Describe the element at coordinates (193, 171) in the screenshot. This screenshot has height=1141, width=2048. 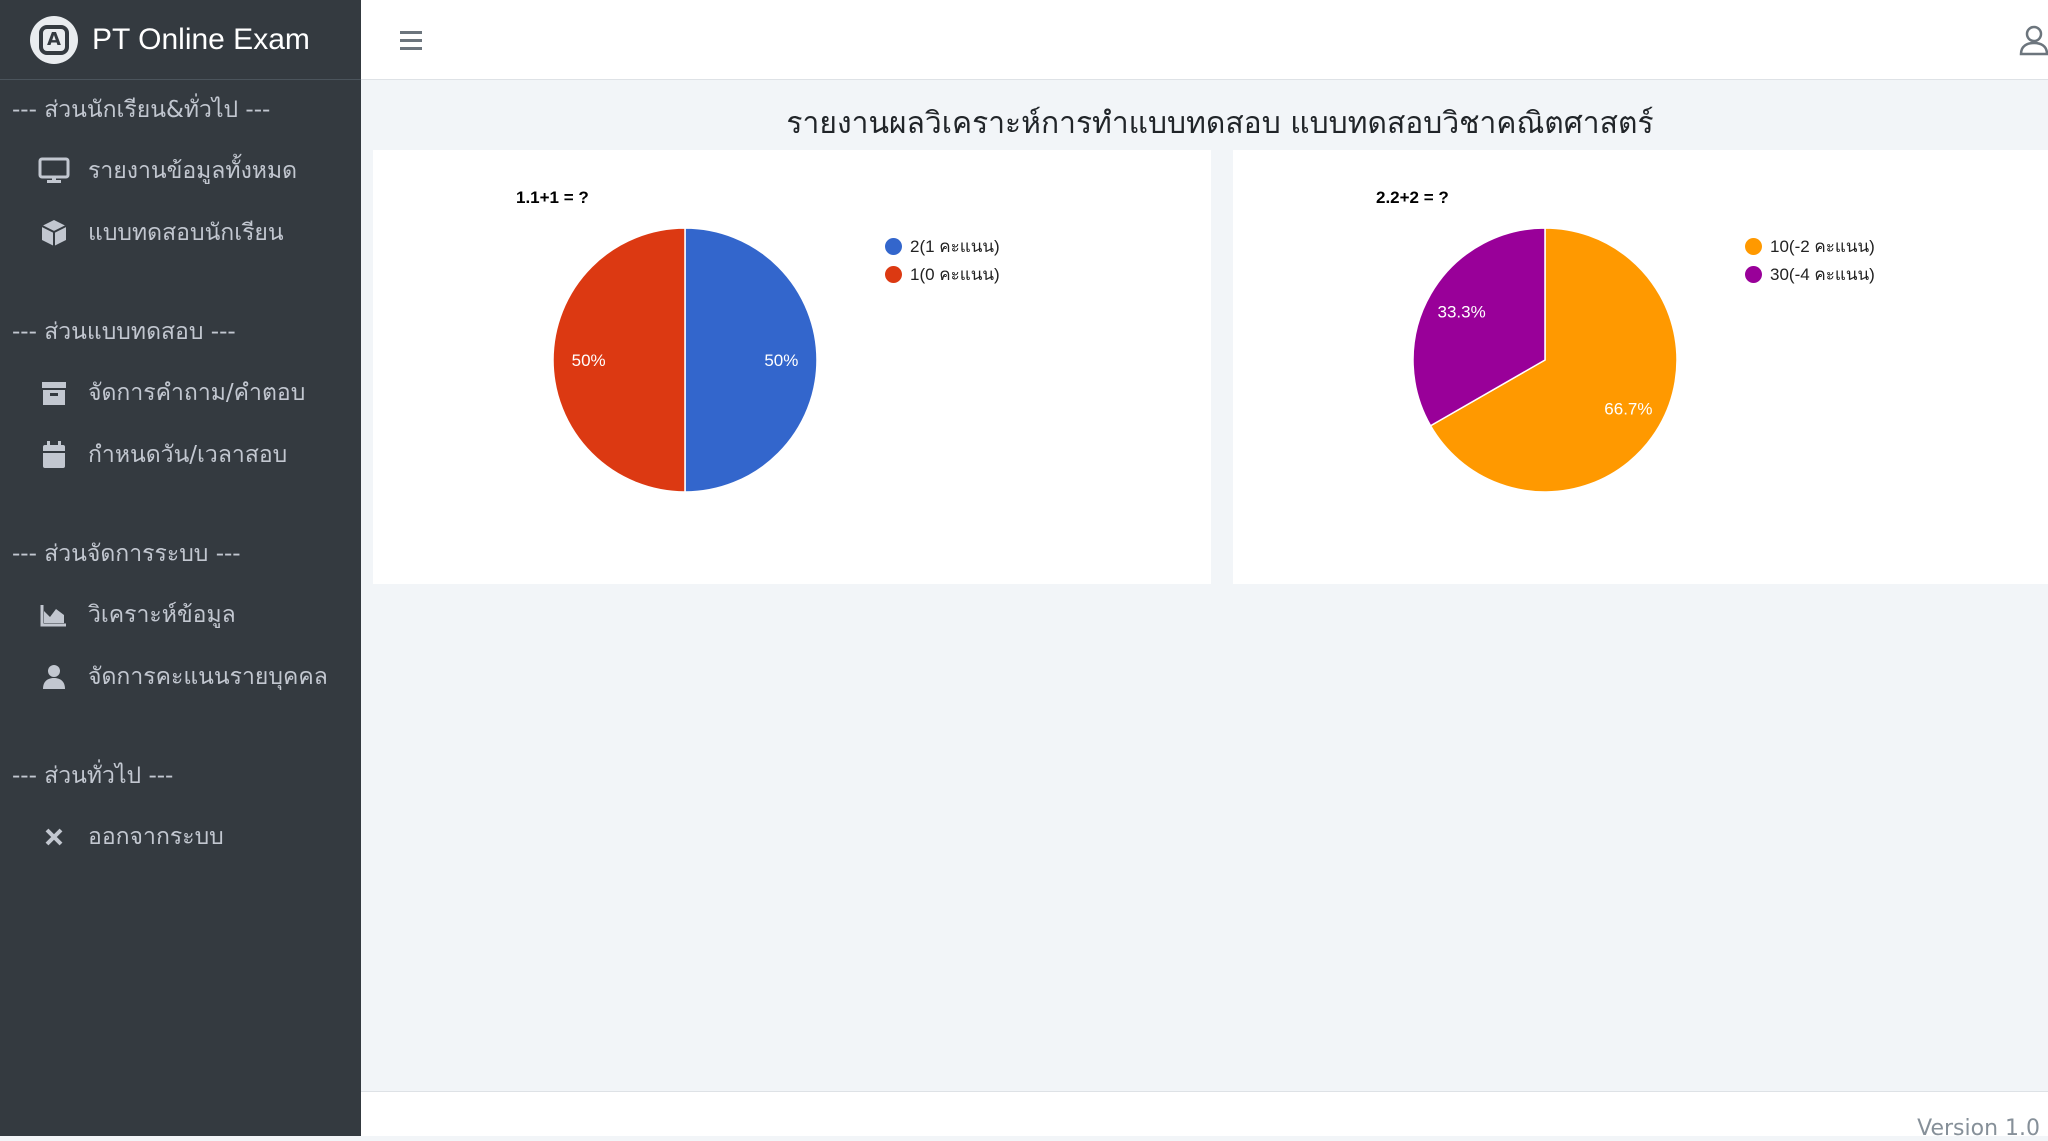
I see `sidebar-item-label: รายงานข้อมูลทั้งหมด` at that location.